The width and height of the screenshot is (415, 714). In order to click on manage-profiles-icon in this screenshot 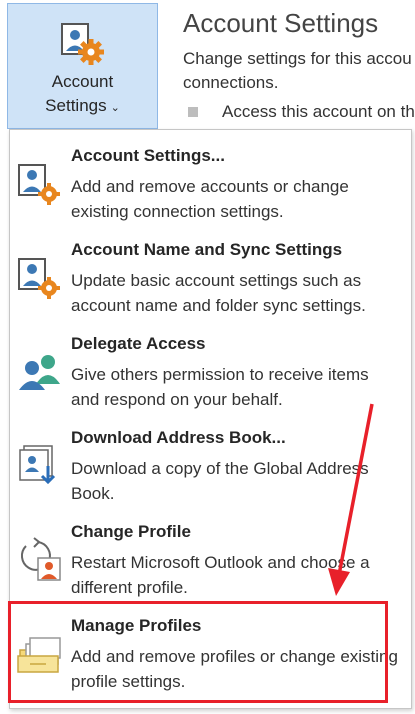, I will do `click(39, 655)`.